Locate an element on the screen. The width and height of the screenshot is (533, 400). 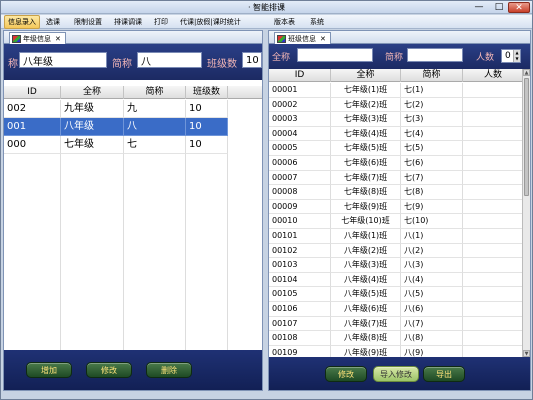
menu-substitute-stats: 代课|放假|课时统计 is located at coordinates (210, 22).